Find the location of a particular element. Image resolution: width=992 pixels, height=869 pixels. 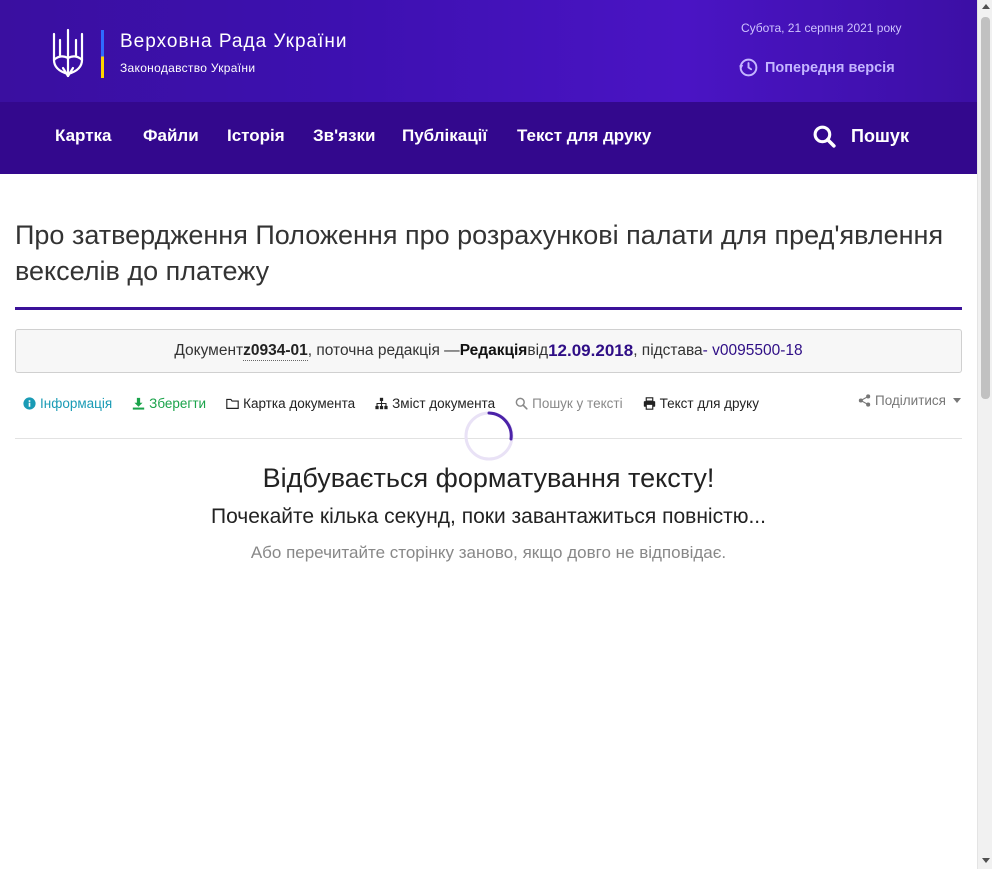

scroll-down-arrow-icon is located at coordinates (986, 860).